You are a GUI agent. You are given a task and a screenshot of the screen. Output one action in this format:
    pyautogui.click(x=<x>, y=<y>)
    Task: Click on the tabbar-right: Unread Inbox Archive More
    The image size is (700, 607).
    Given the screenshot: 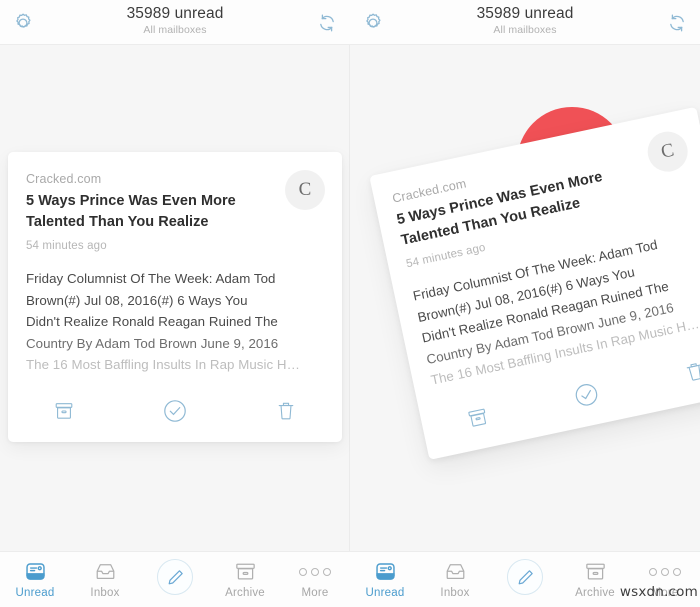 What is the action you would take?
    pyautogui.click(x=525, y=579)
    